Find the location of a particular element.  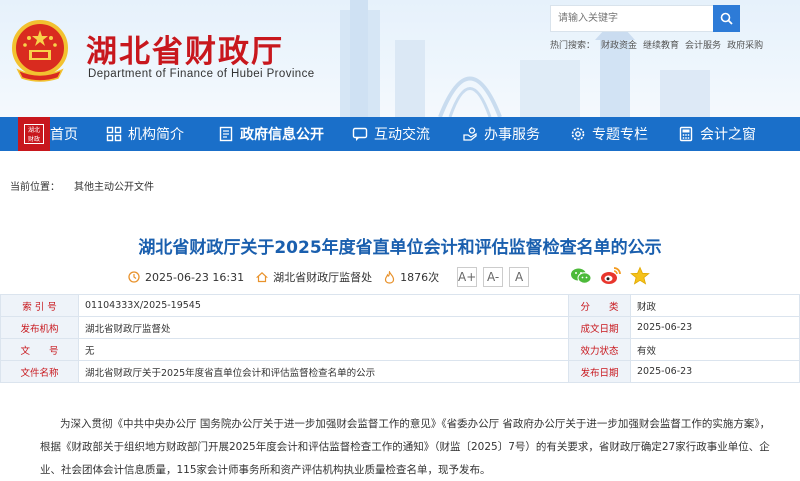

meta-views: 1876次 is located at coordinates (411, 277).